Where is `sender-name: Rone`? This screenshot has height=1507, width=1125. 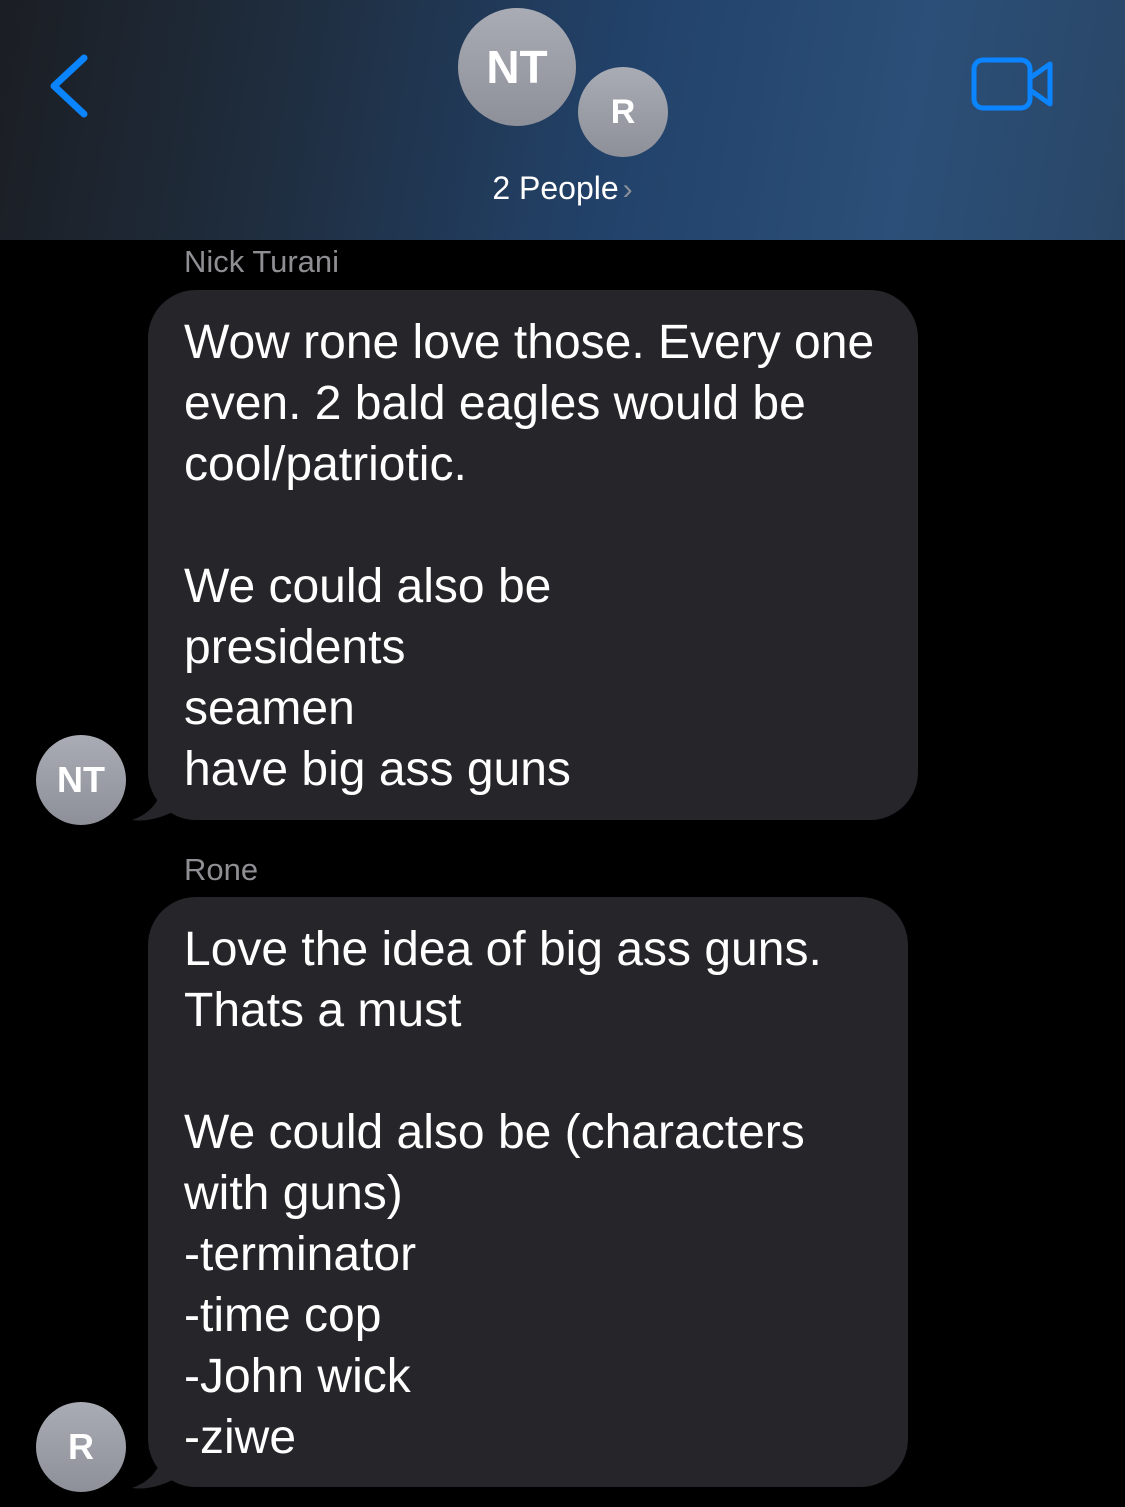 sender-name: Rone is located at coordinates (221, 869).